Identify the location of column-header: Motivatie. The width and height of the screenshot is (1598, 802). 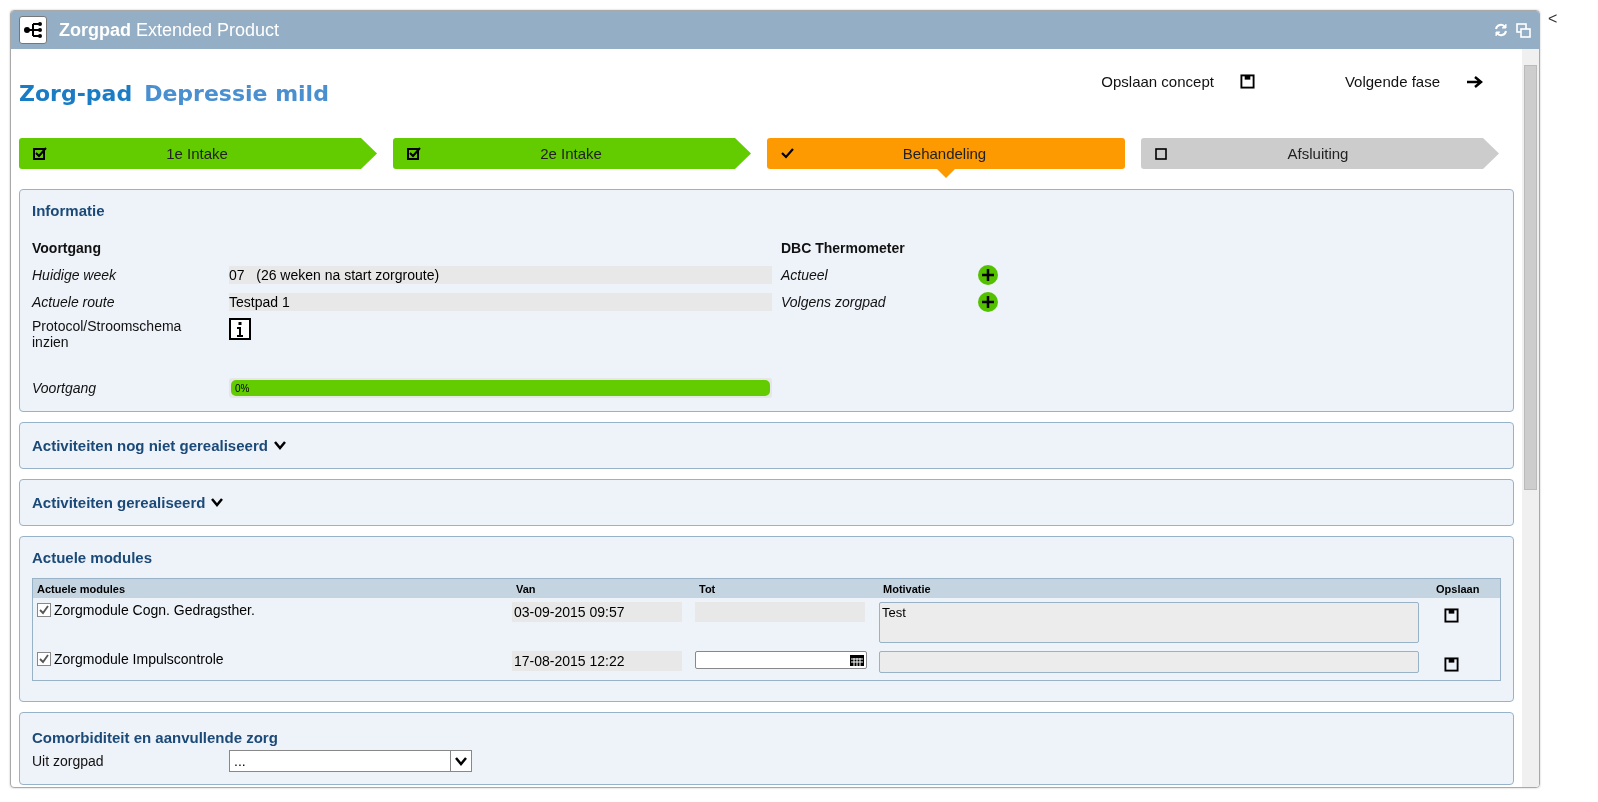
(907, 588).